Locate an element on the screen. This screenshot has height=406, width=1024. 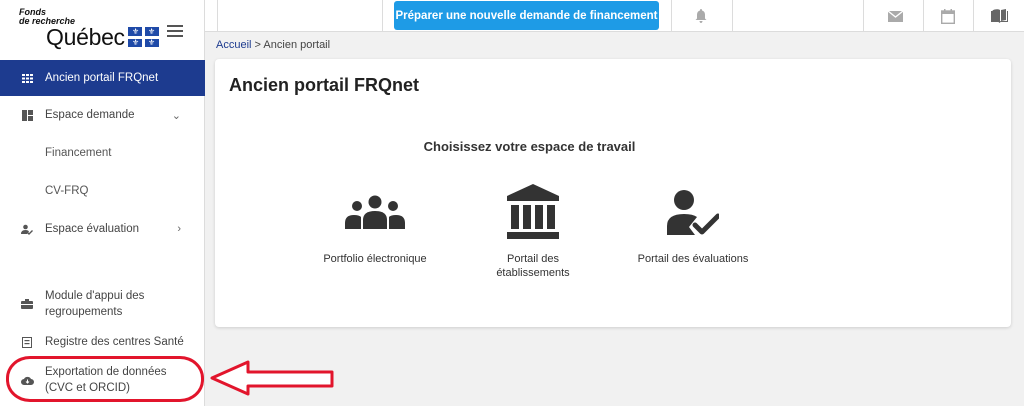
sidebar-item-registre: Registre des centres Santé is located at coordinates (102, 342).